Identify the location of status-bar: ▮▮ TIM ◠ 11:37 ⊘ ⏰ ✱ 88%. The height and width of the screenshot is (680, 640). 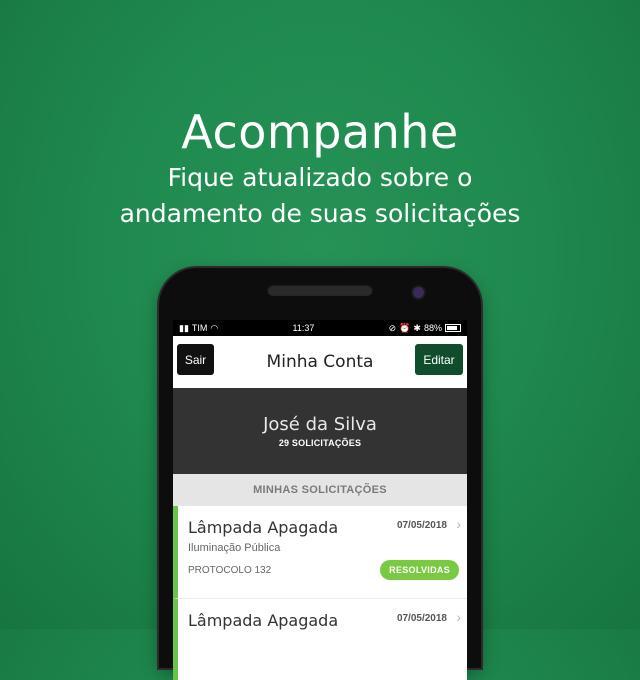
(320, 328).